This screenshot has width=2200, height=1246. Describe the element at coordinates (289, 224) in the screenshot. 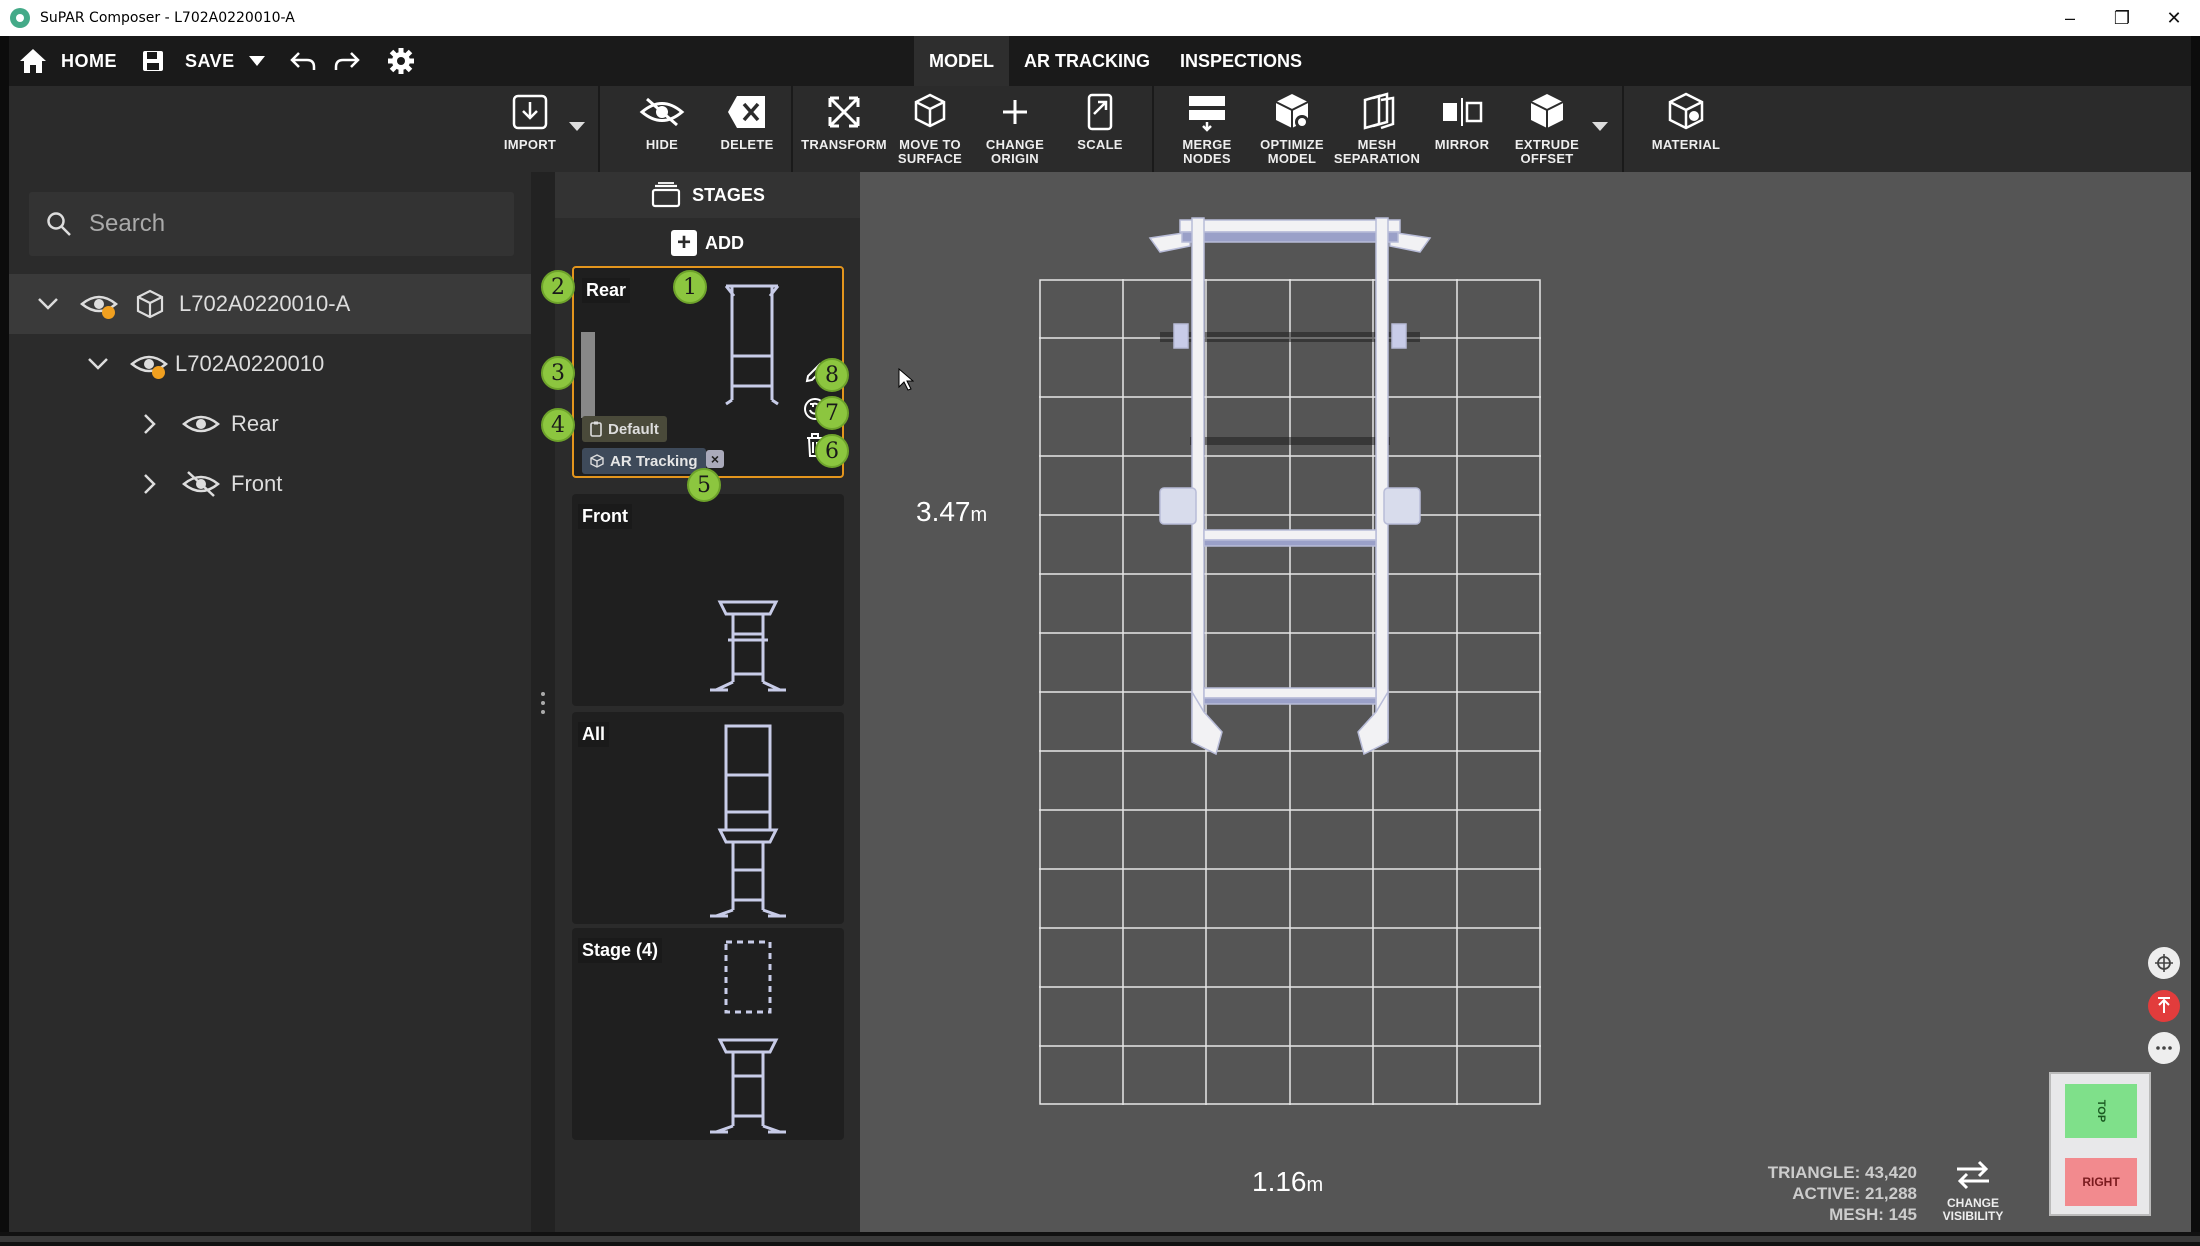

I see `search-input` at that location.